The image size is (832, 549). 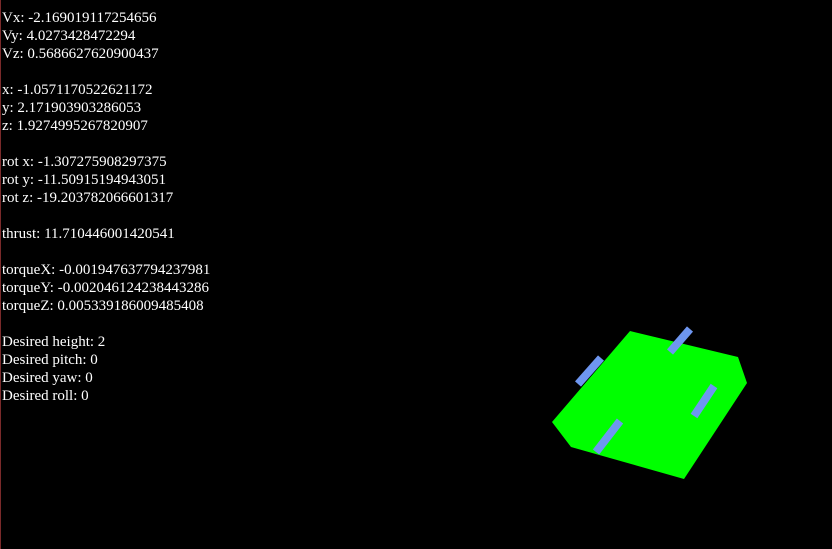 What do you see at coordinates (75, 126) in the screenshot?
I see `position-z-readout: z: 1.9274995267820907` at bounding box center [75, 126].